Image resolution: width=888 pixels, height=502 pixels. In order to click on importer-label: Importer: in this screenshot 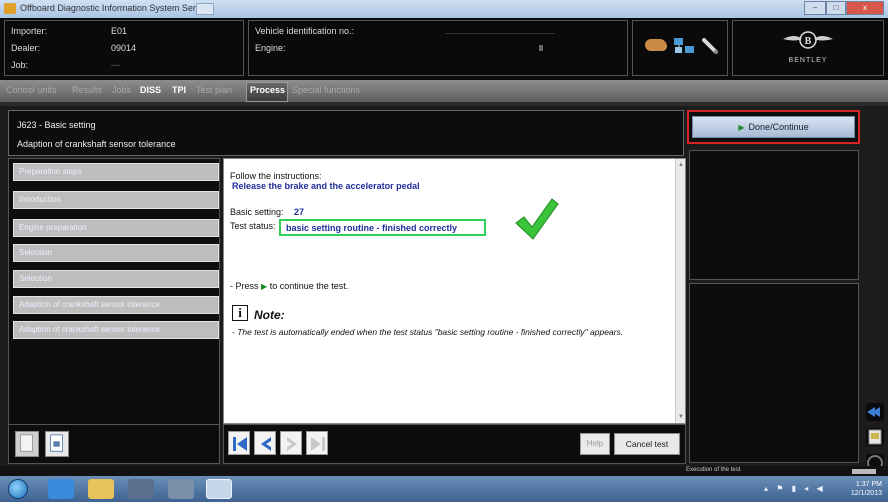, I will do `click(29, 31)`.